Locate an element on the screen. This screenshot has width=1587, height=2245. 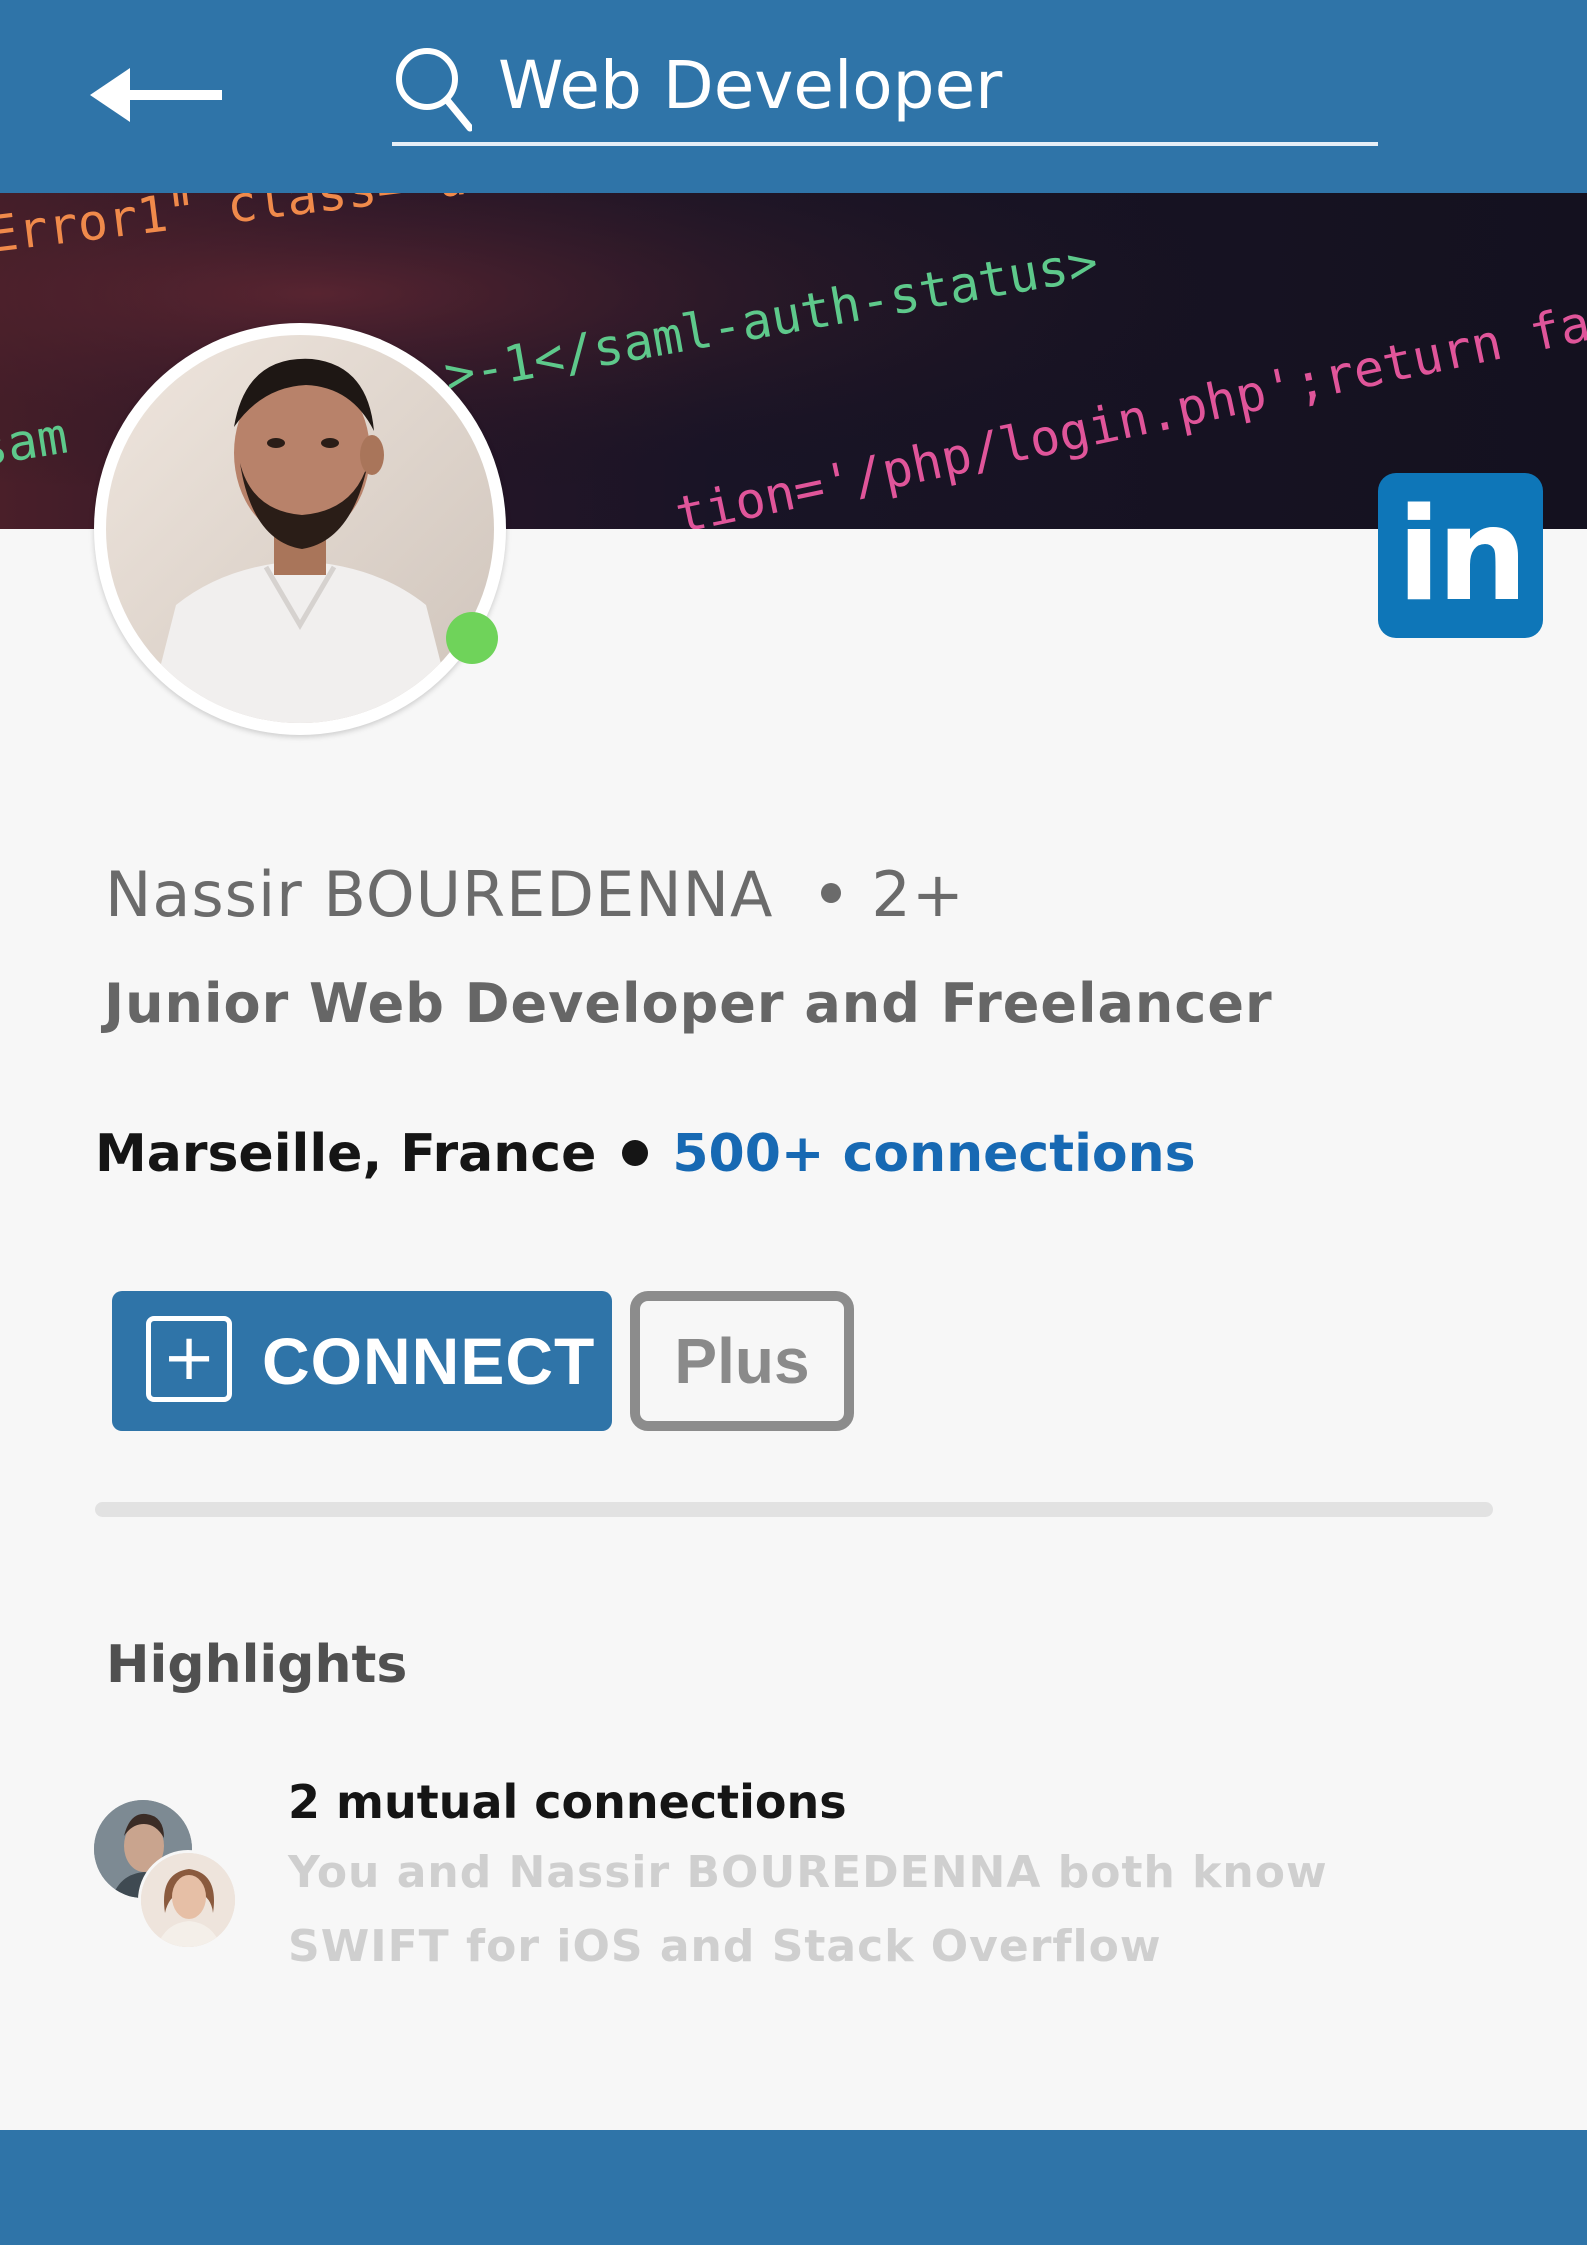
profile-avatar is located at coordinates (300, 529).